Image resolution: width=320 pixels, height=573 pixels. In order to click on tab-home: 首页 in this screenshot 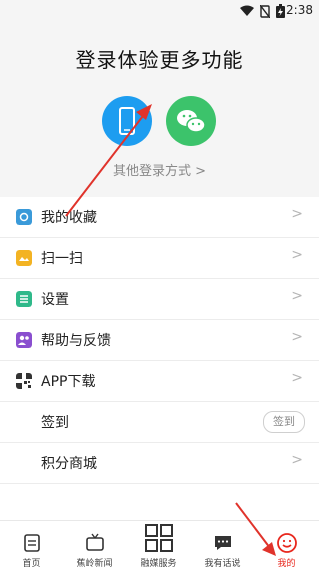, I will do `click(31, 547)`.